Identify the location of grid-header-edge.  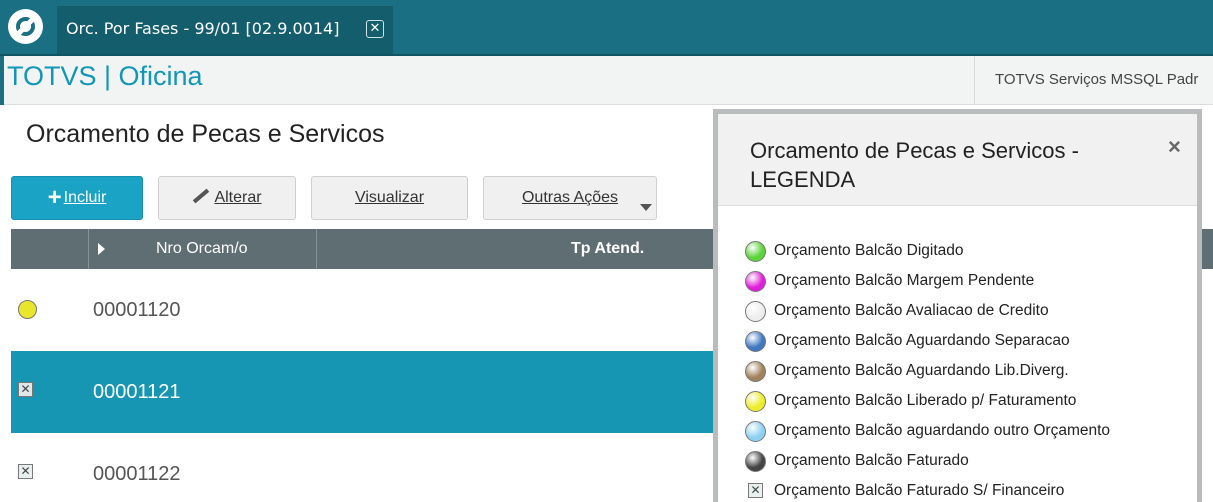
(1207, 249).